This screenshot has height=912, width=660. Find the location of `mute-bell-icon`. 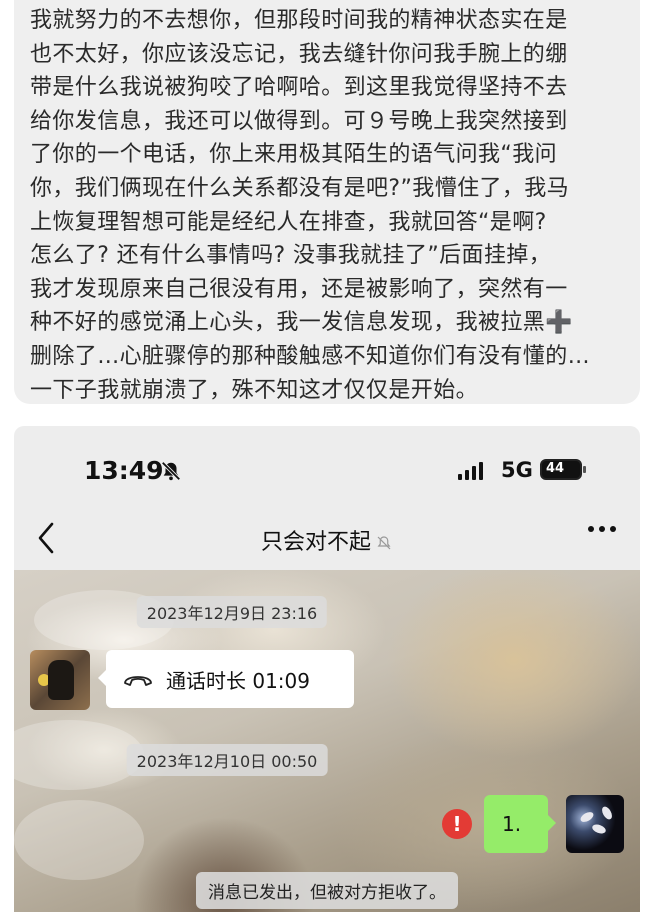

mute-bell-icon is located at coordinates (384, 543).